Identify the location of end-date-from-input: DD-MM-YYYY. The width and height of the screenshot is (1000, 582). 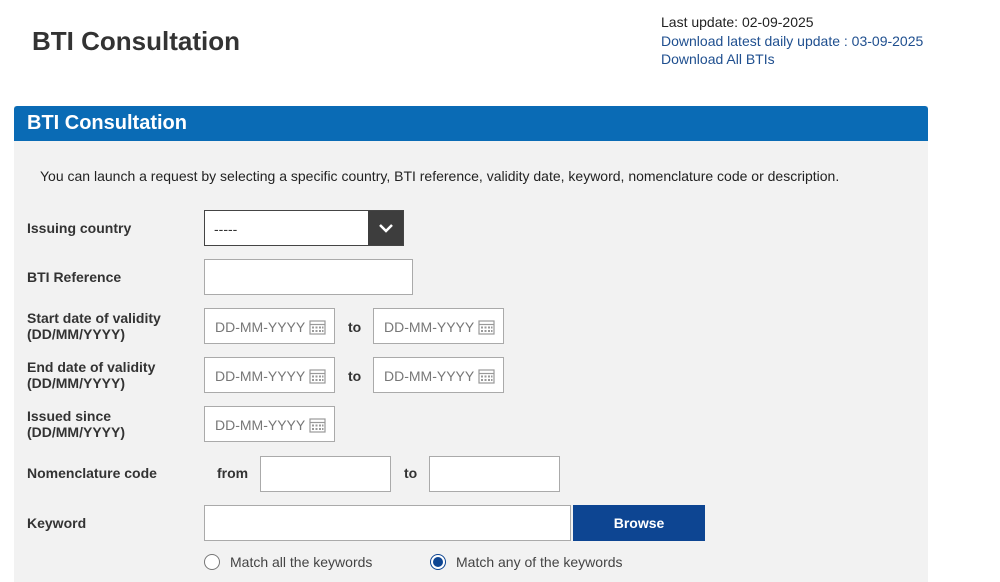
(269, 375).